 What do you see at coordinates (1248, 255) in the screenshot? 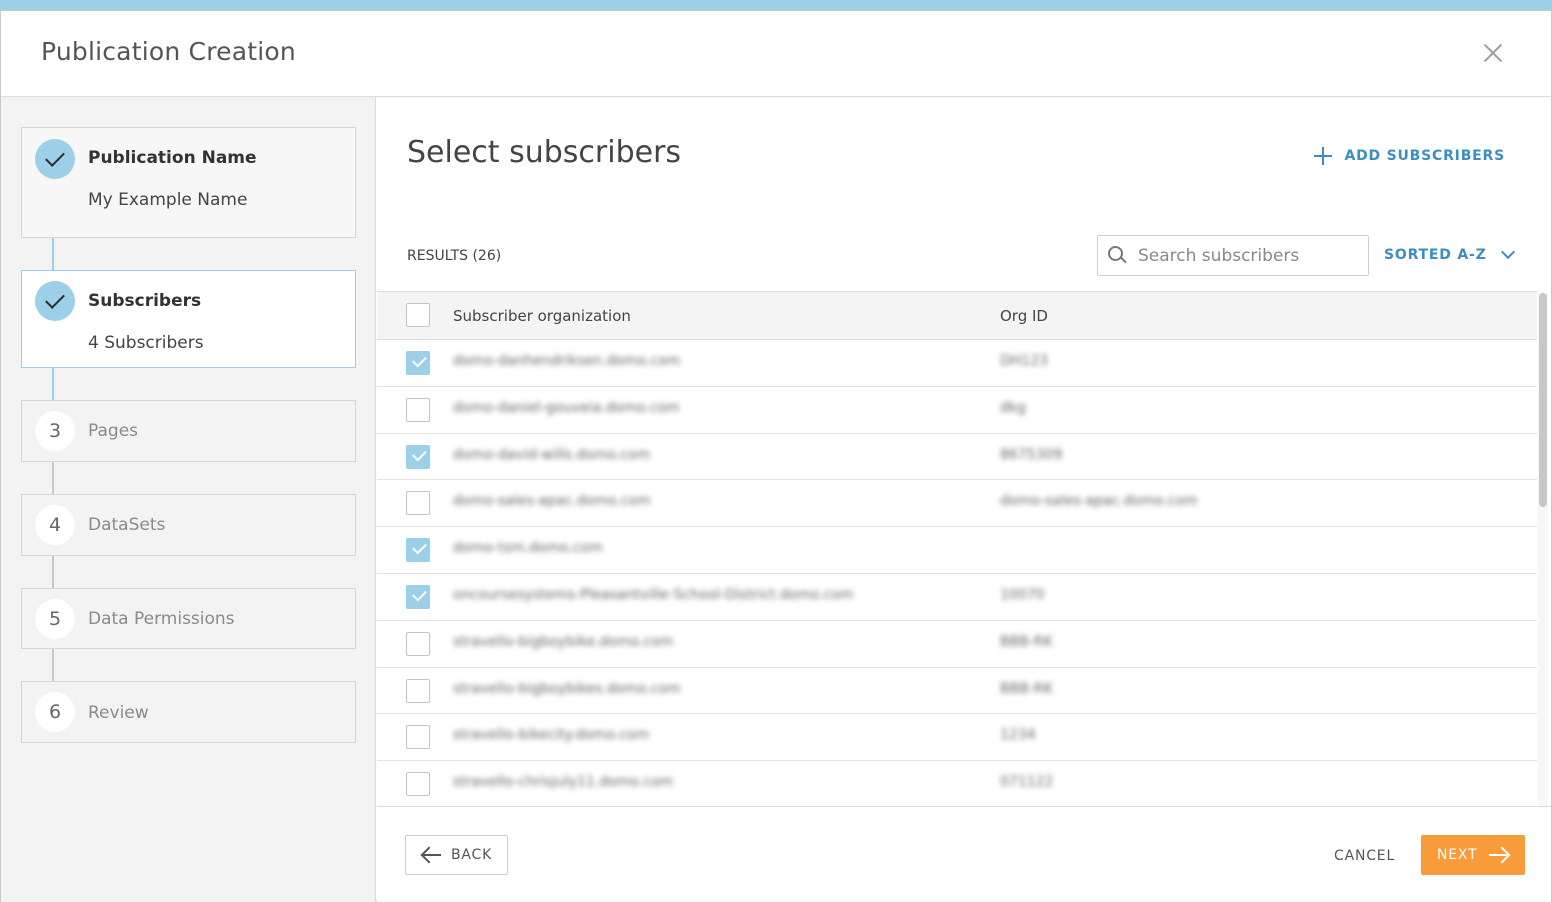
I see `search-input` at bounding box center [1248, 255].